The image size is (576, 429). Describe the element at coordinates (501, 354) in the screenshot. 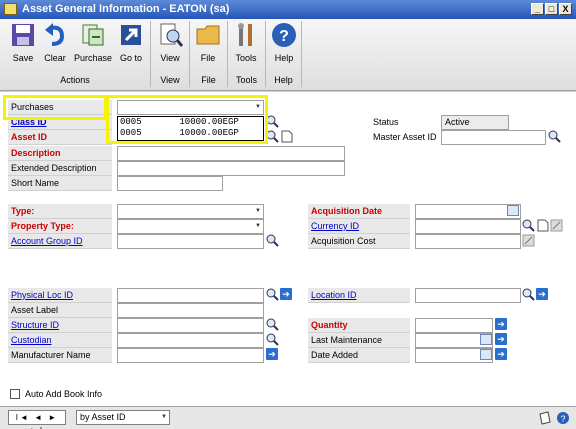

I see `date-added-goto-arrow-icon: ➔` at that location.